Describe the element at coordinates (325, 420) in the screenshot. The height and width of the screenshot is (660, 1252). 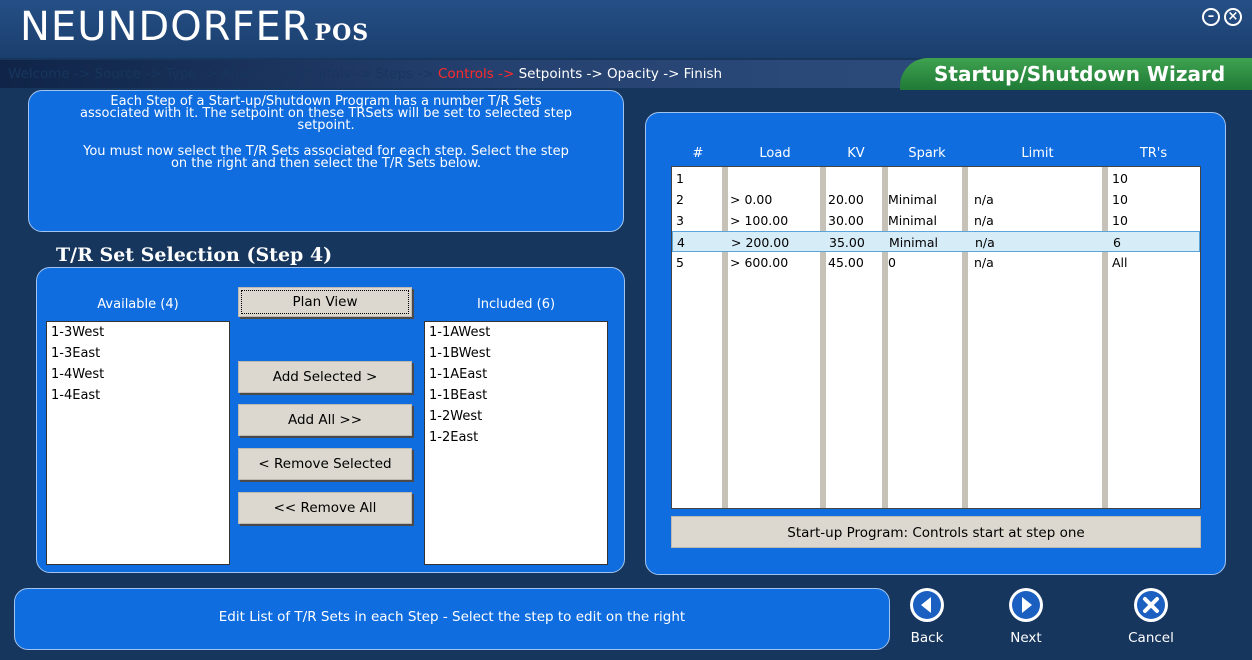
I see `add-all-button: Add All >>` at that location.